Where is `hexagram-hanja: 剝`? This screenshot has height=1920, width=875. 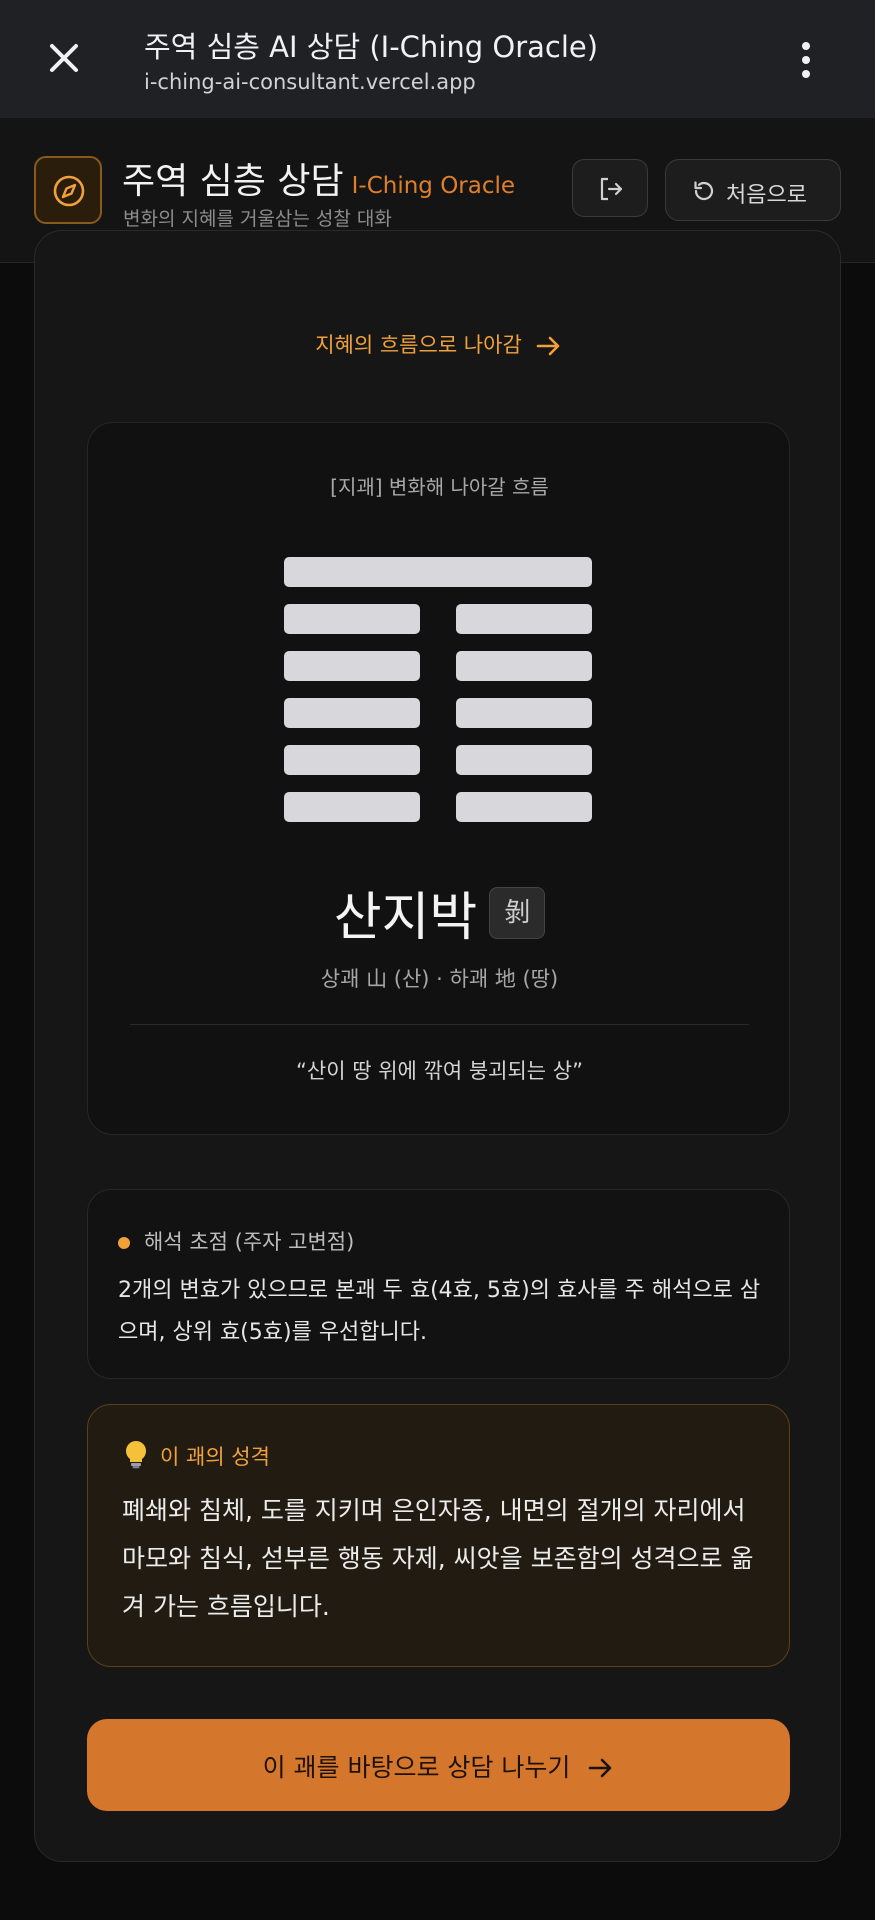
hexagram-hanja: 剝 is located at coordinates (517, 912).